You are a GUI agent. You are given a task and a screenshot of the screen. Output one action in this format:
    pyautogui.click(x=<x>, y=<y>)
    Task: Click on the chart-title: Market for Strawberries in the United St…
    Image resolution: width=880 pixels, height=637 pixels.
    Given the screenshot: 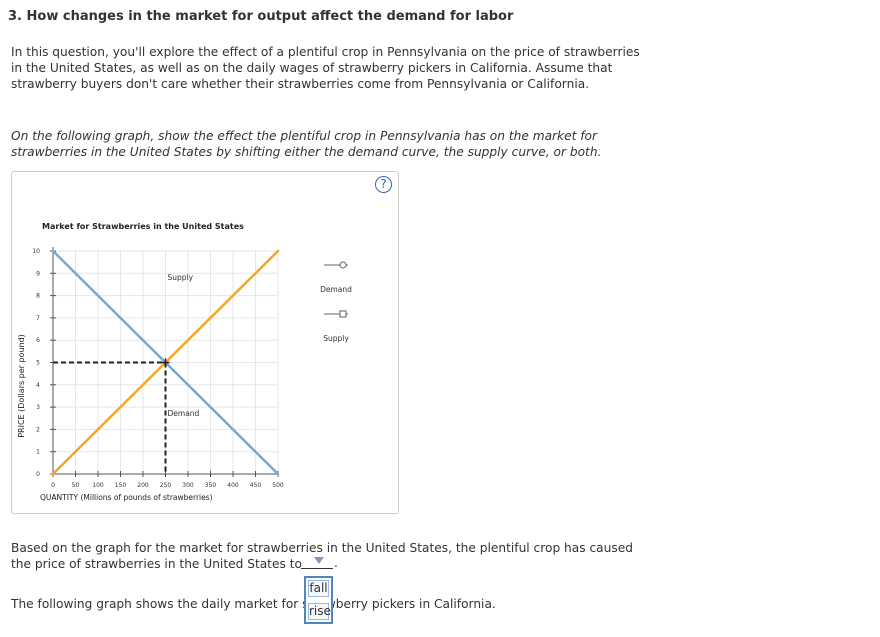 What is the action you would take?
    pyautogui.click(x=143, y=226)
    